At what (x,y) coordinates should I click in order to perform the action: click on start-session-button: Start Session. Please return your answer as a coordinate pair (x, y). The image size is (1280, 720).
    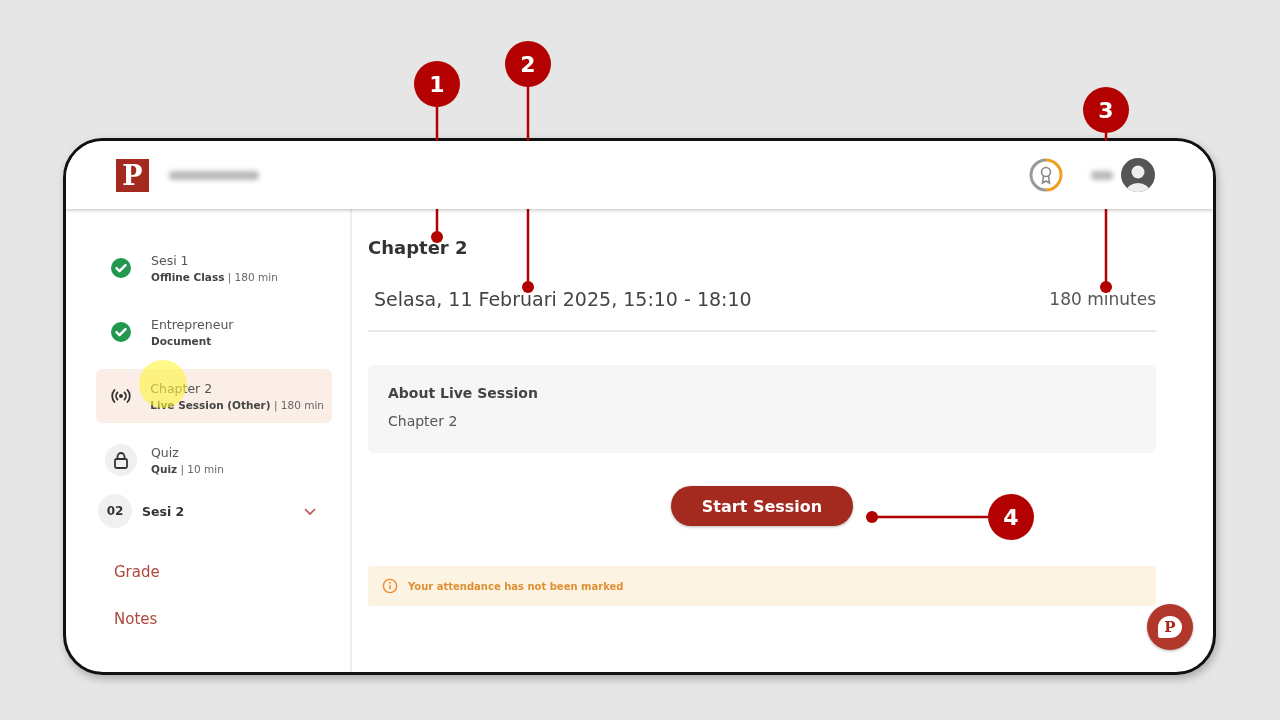
    Looking at the image, I should click on (762, 506).